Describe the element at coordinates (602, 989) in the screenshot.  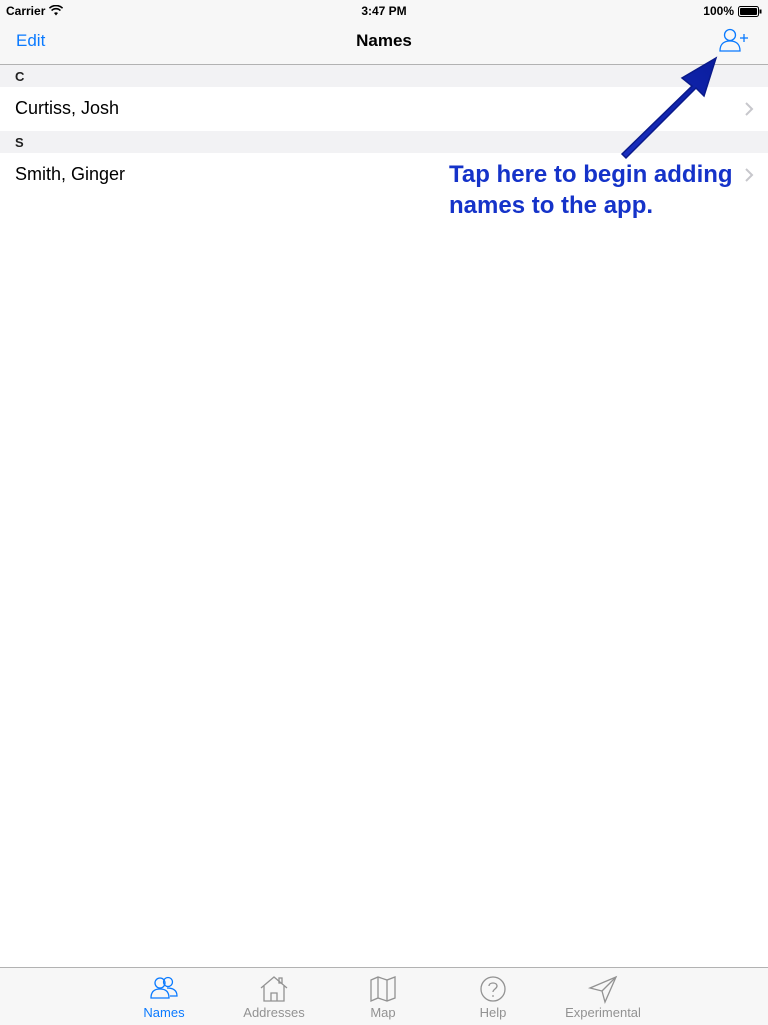
I see `paper-plane-icon` at that location.